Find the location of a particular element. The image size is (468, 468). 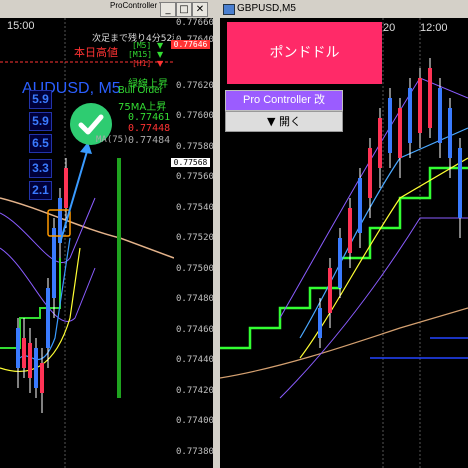

ma-value-2: 0.77448 is located at coordinates (149, 128).